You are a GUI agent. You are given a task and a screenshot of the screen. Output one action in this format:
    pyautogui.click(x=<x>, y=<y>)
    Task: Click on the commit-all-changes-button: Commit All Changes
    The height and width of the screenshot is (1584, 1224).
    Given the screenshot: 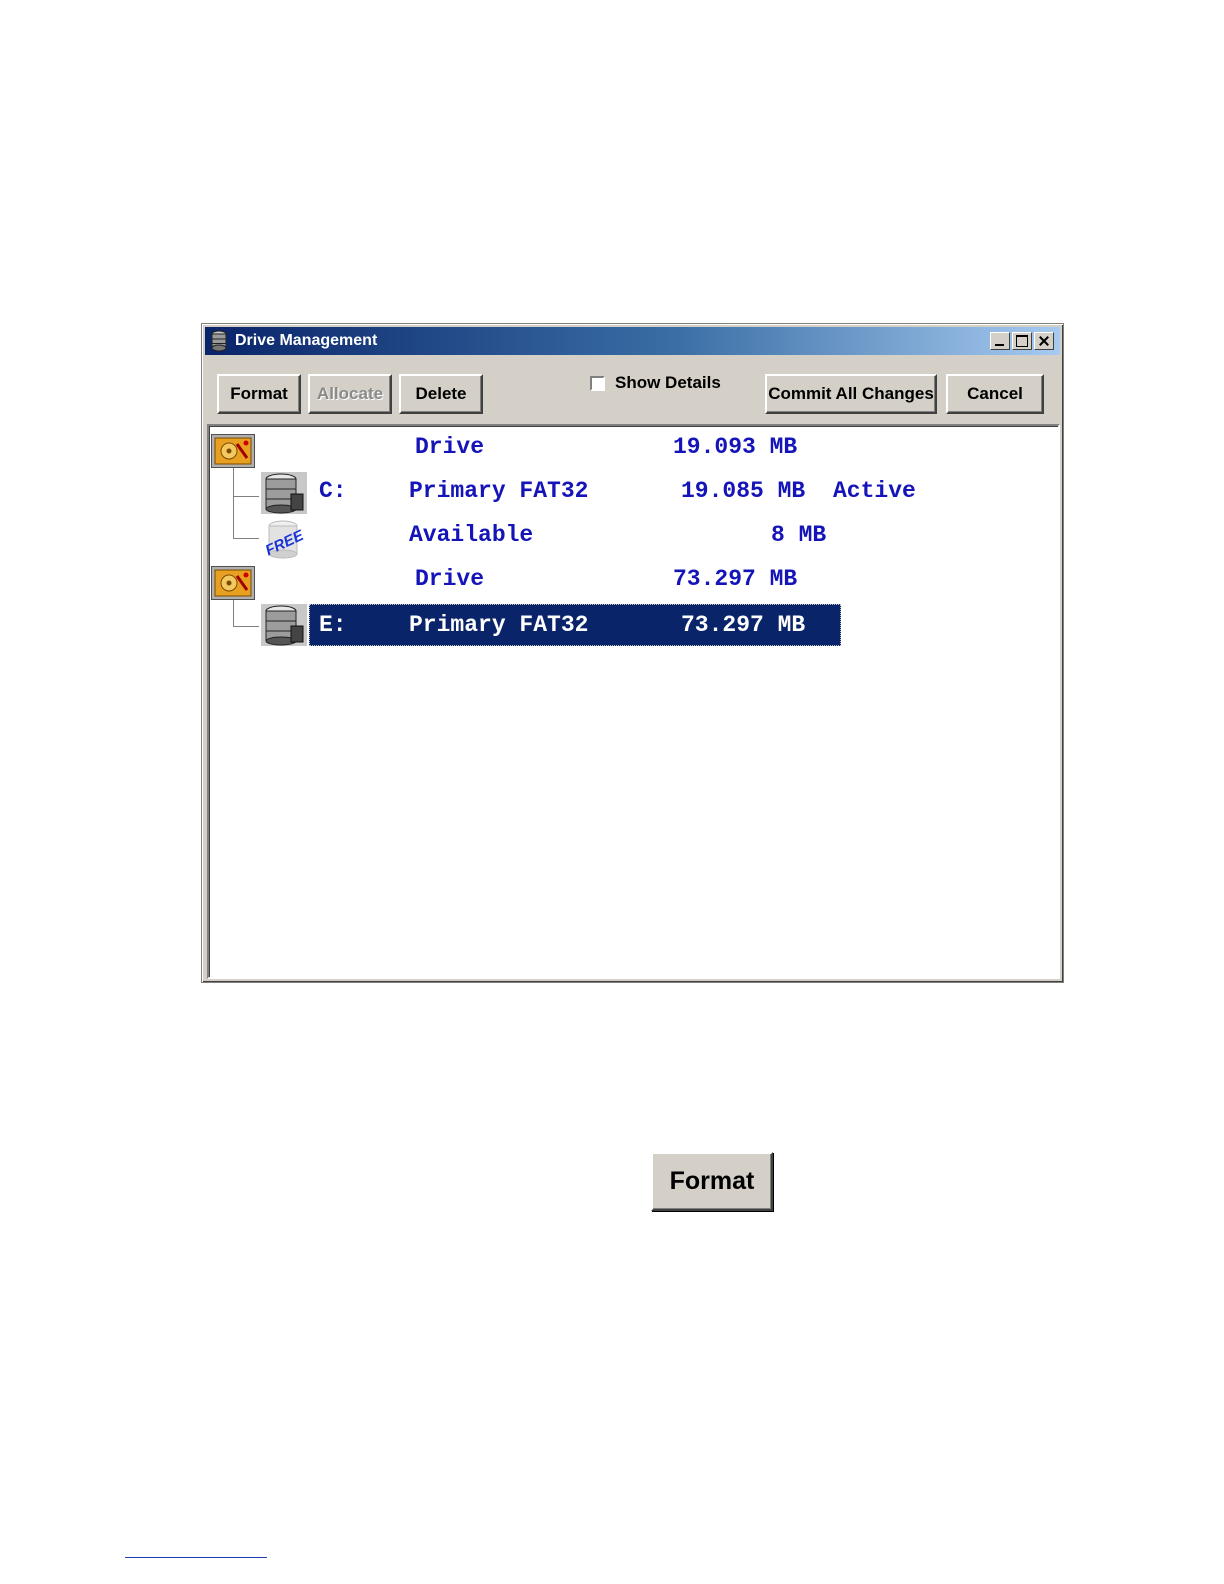 What is the action you would take?
    pyautogui.click(x=851, y=394)
    